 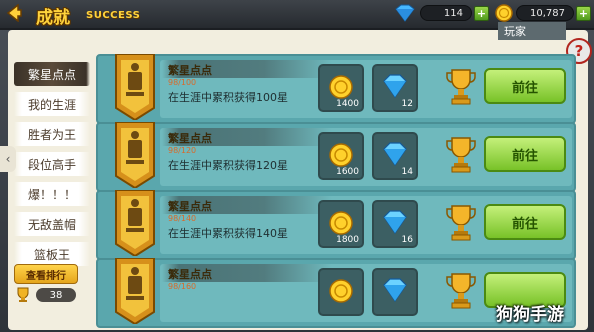 I want to click on sidebar-item-label: 胜者为王, so click(x=51, y=134).